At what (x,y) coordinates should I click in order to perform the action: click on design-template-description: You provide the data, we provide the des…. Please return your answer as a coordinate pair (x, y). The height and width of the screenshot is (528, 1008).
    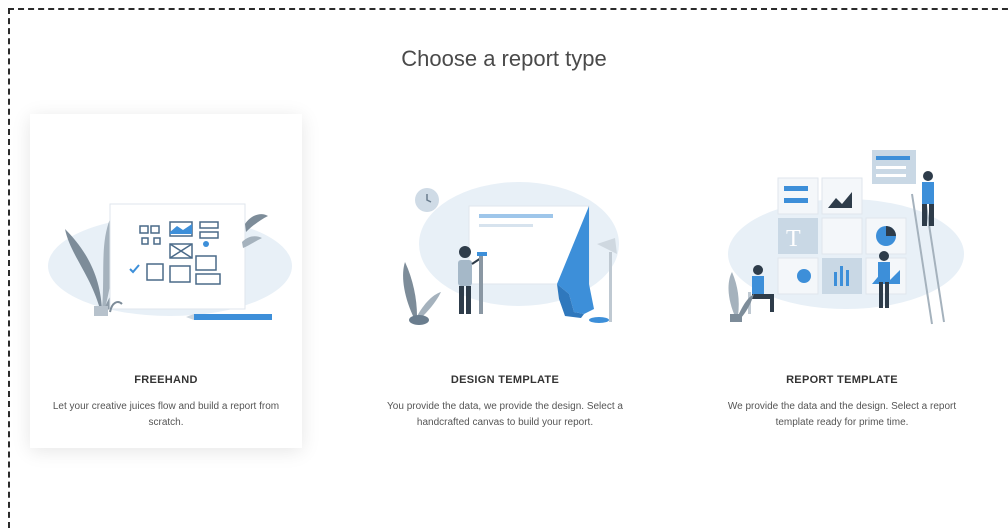
    Looking at the image, I should click on (505, 414).